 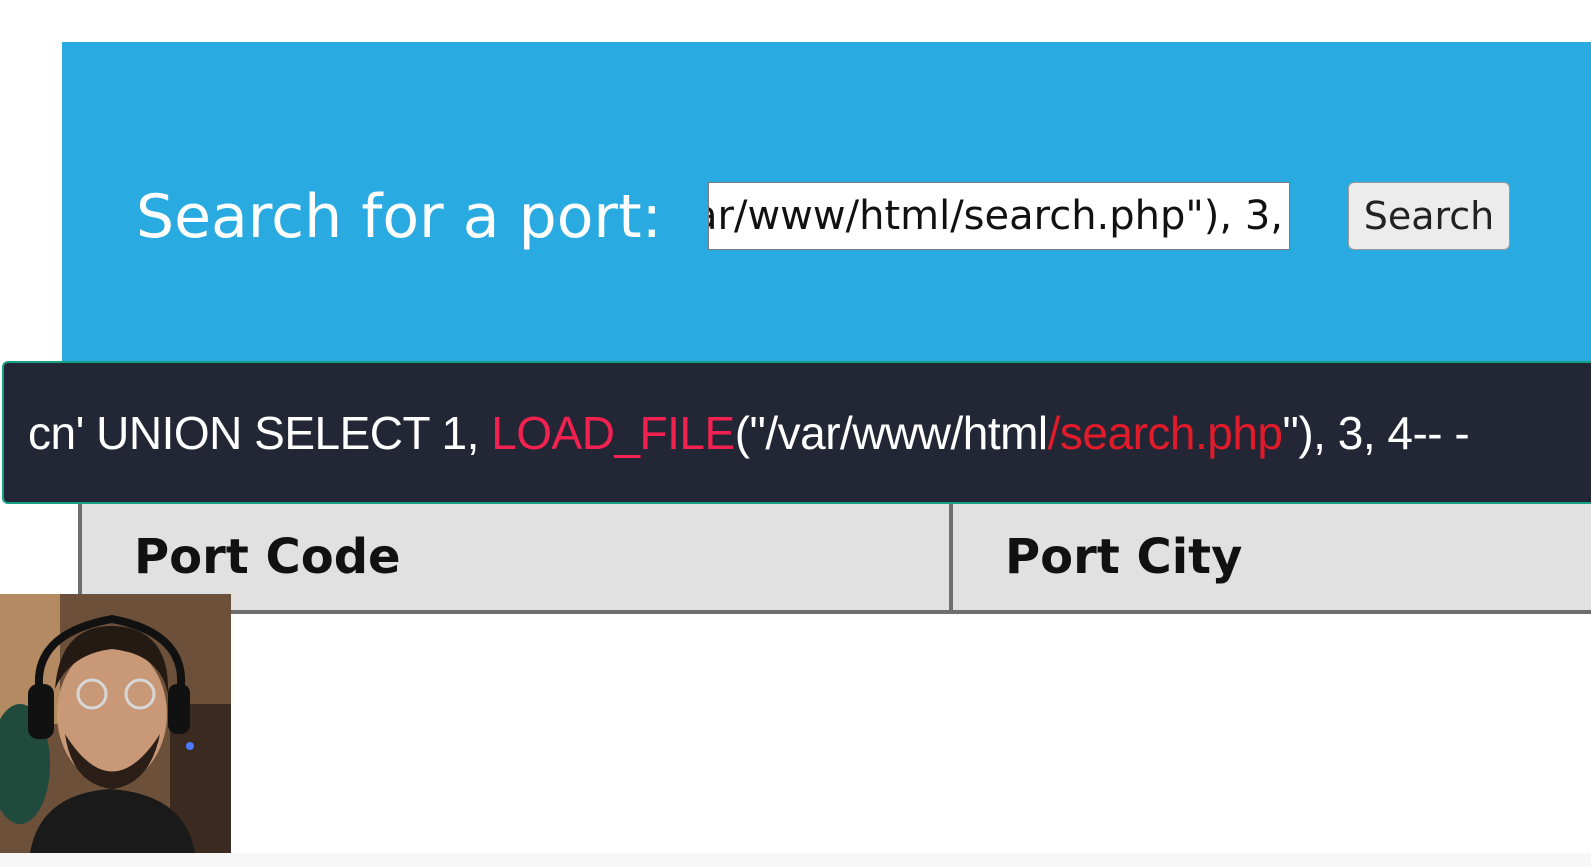 I want to click on webcam-overlay, so click(x=115, y=723).